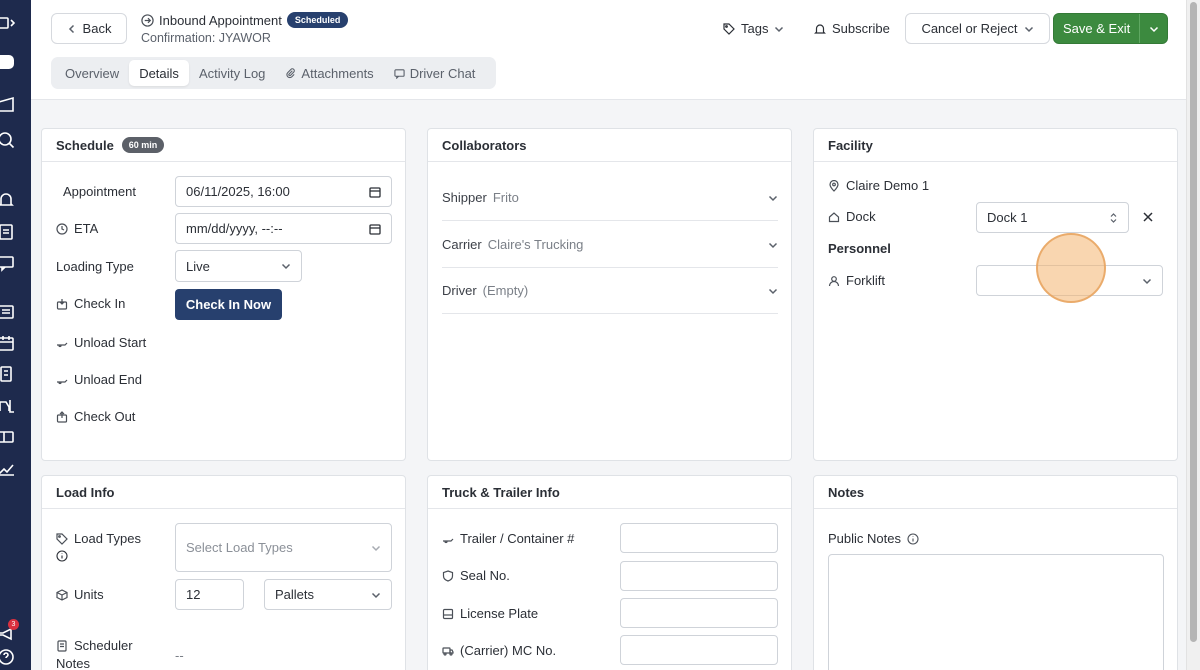 Image resolution: width=1200 pixels, height=670 pixels. I want to click on eta-datetime-input: mm/dd/yyyy, --:--, so click(283, 228).